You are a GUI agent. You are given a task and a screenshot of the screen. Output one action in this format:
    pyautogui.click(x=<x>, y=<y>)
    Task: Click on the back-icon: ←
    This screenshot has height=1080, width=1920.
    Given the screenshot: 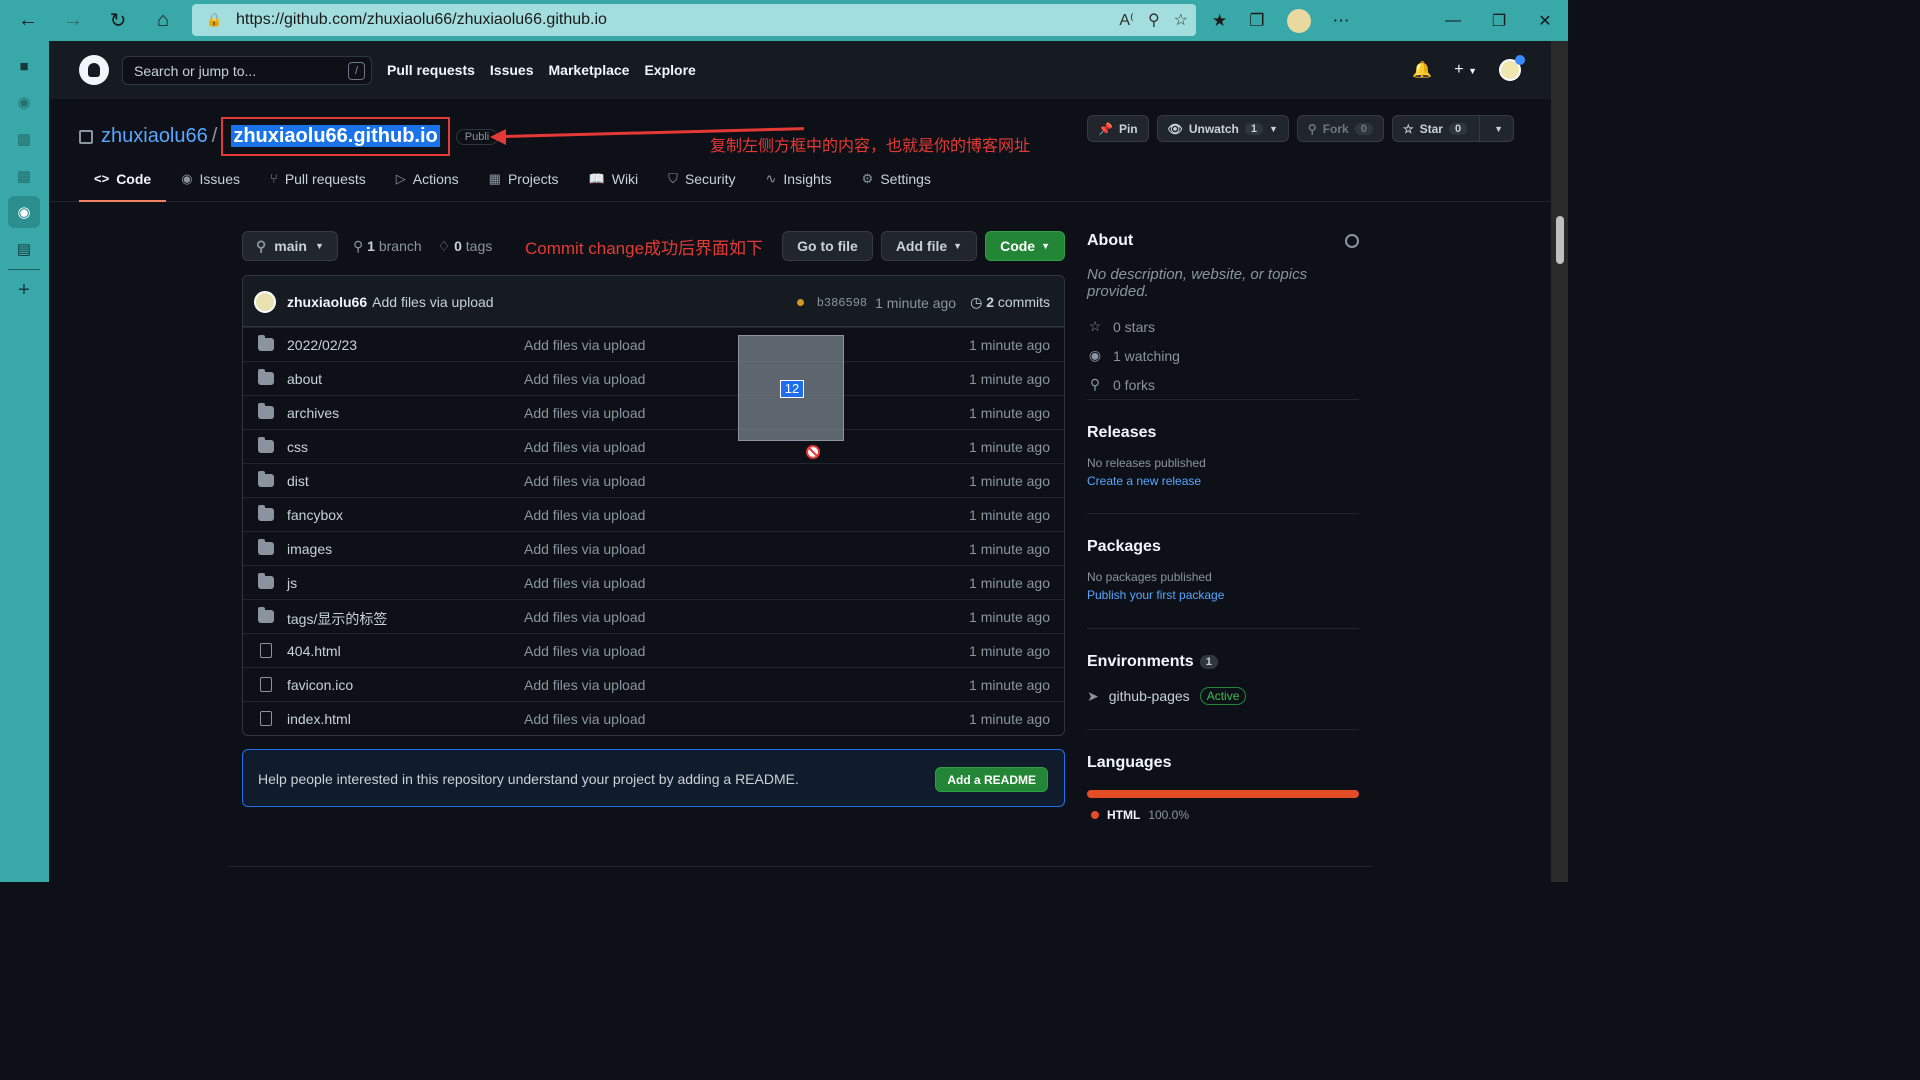 What is the action you would take?
    pyautogui.click(x=28, y=21)
    